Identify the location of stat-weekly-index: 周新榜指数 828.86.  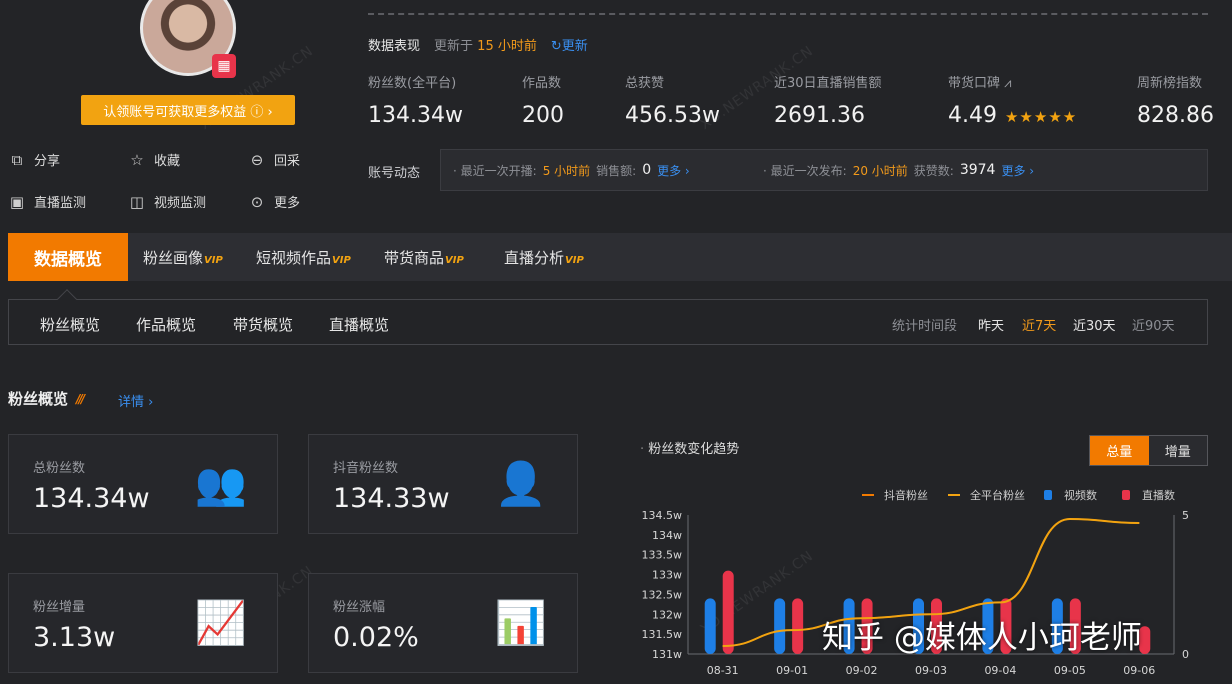
(1175, 102).